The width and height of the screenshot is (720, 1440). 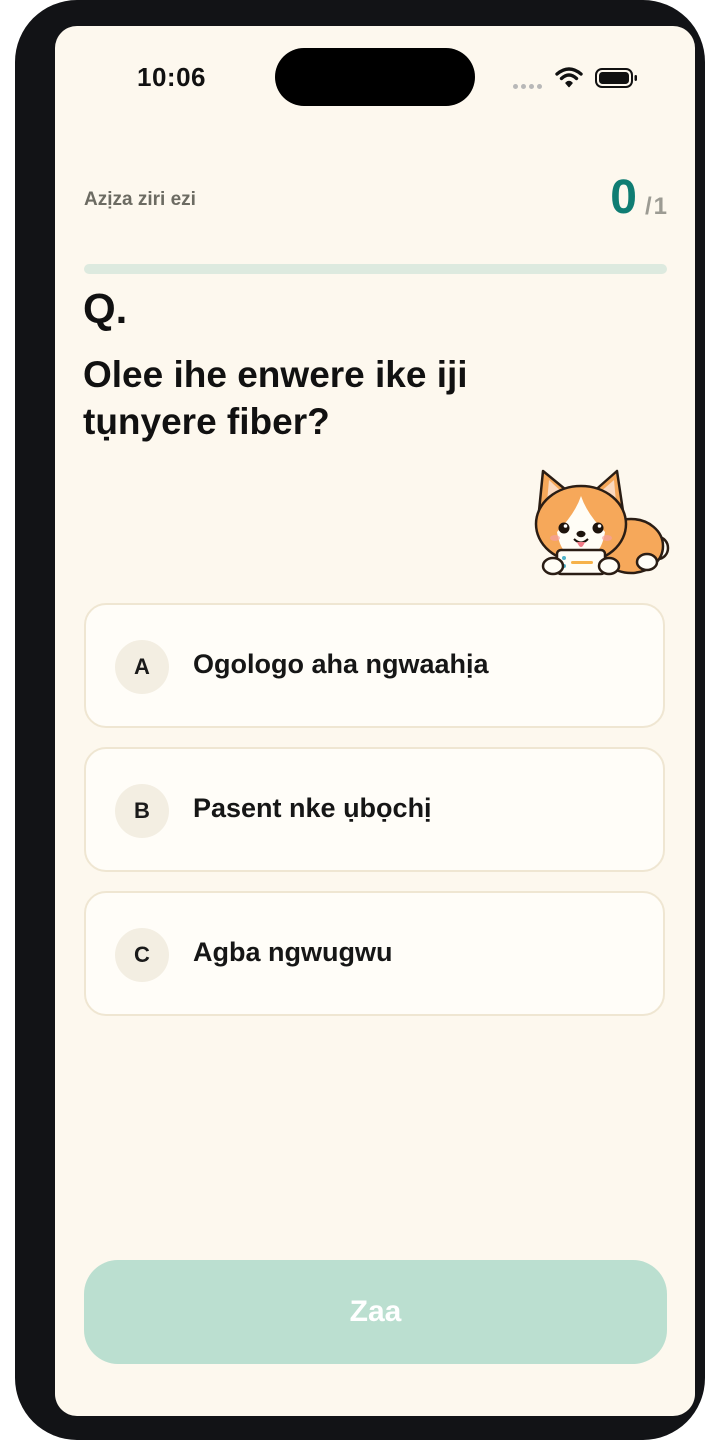 I want to click on score-current: 0, so click(x=623, y=197).